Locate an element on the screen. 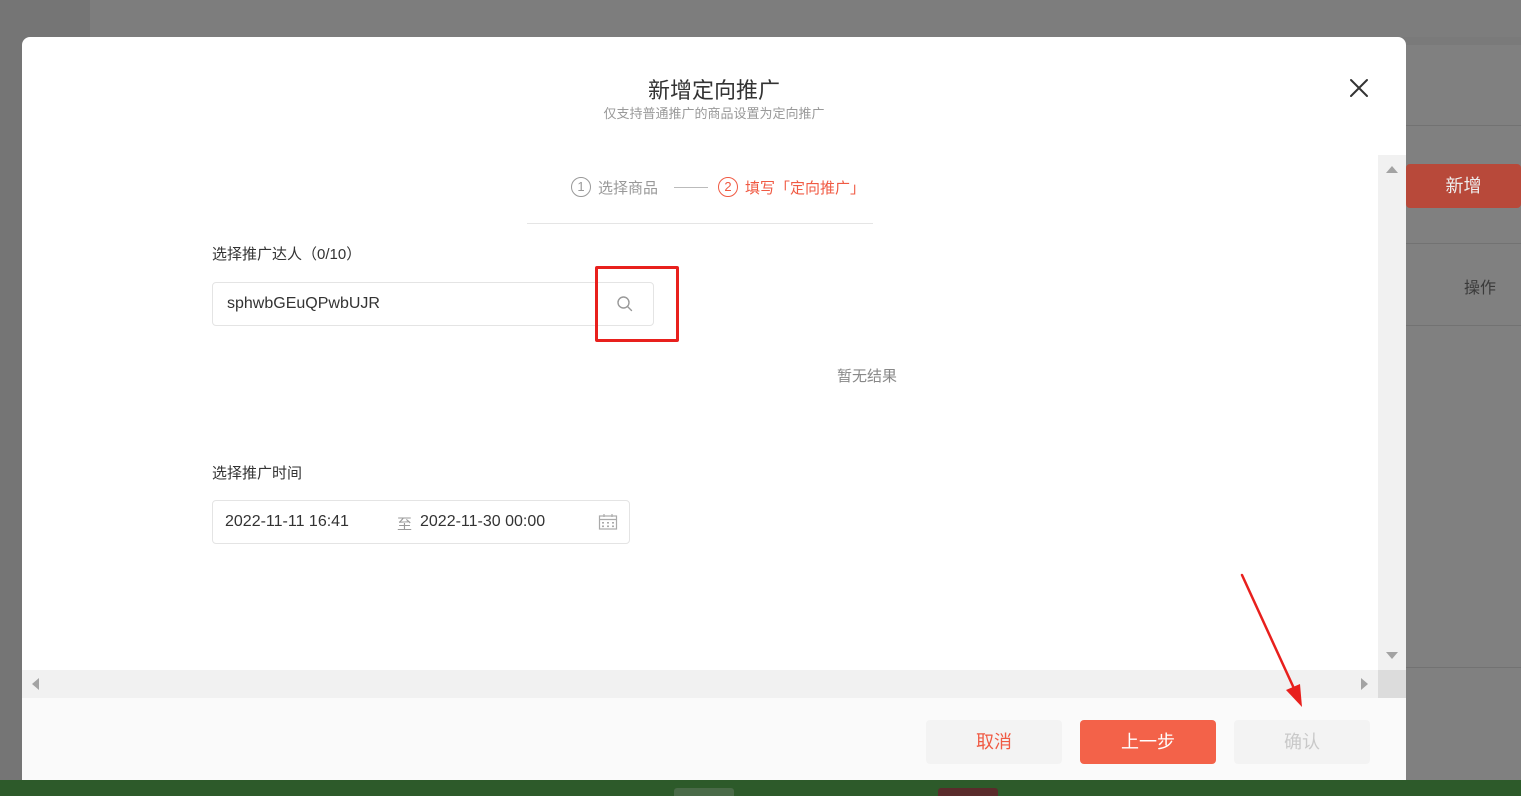 The image size is (1521, 796). modal-footer: 取消 上一步 确认 is located at coordinates (714, 739).